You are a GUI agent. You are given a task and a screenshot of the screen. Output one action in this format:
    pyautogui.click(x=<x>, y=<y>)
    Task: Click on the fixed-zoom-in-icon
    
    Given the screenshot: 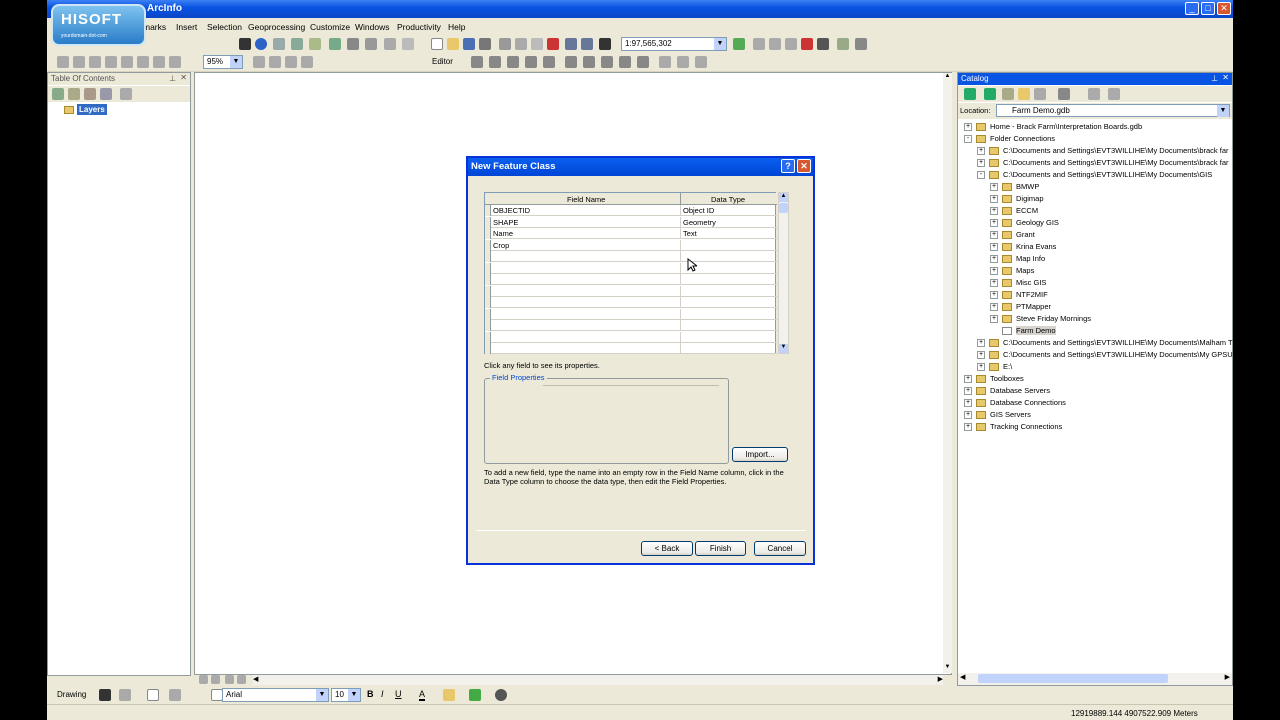 What is the action you would take?
    pyautogui.click(x=127, y=62)
    